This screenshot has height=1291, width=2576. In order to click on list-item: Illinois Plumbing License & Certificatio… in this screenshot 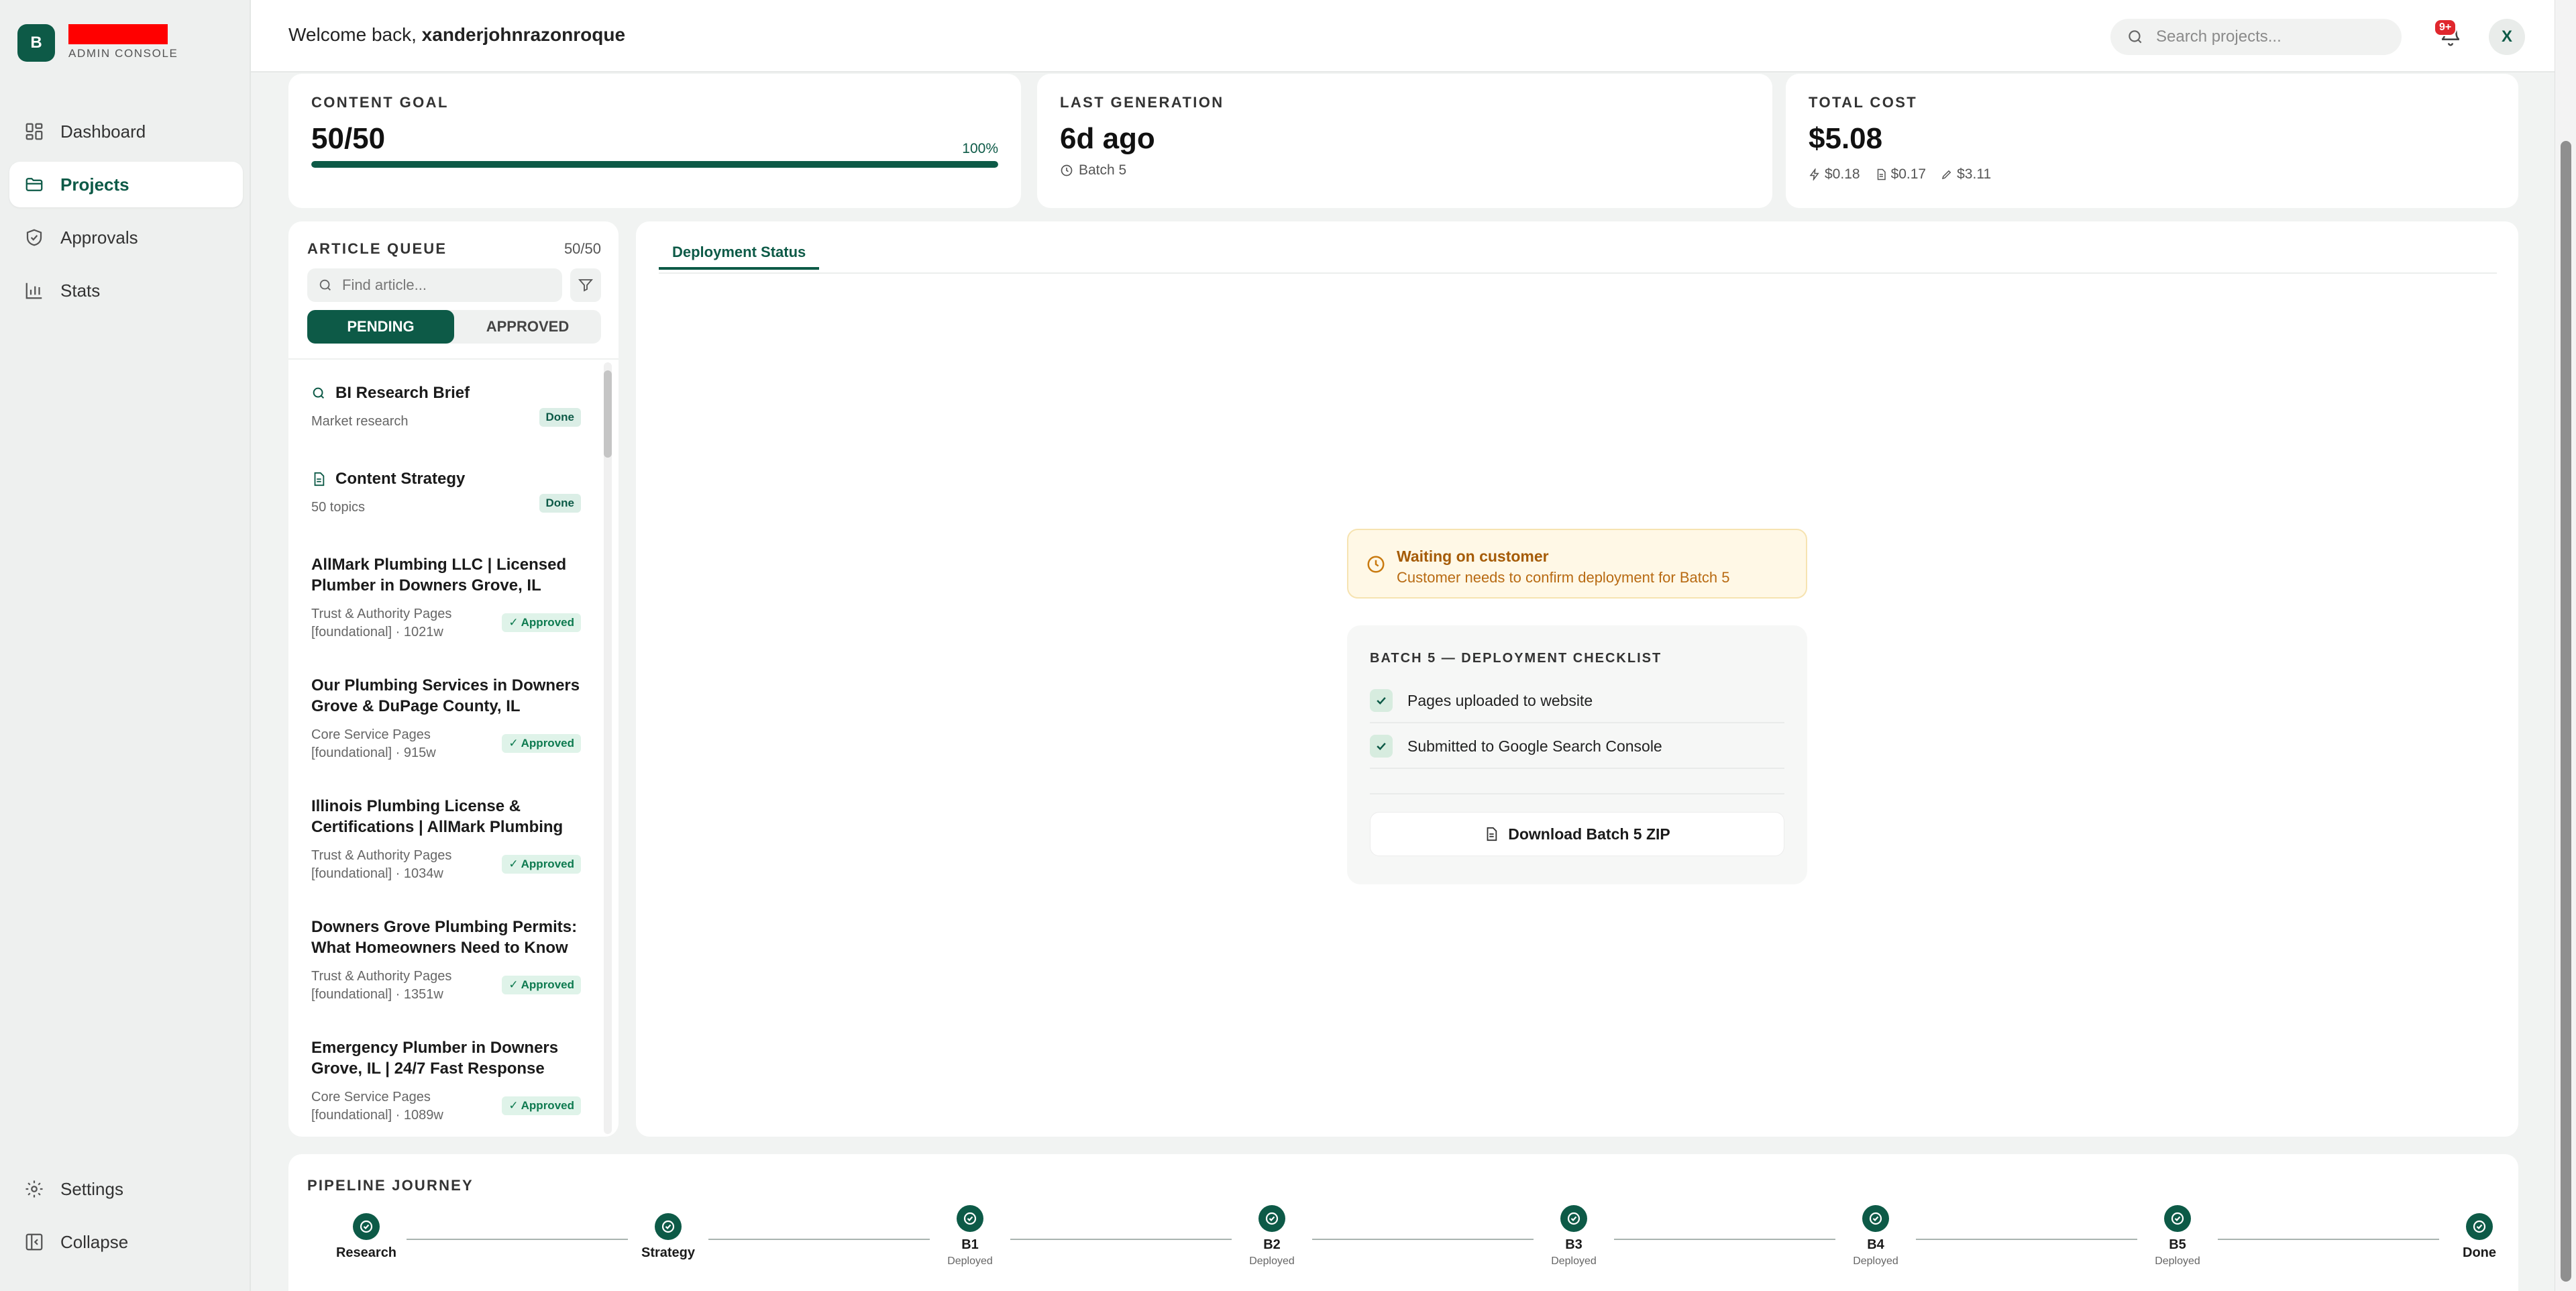, I will do `click(443, 846)`.